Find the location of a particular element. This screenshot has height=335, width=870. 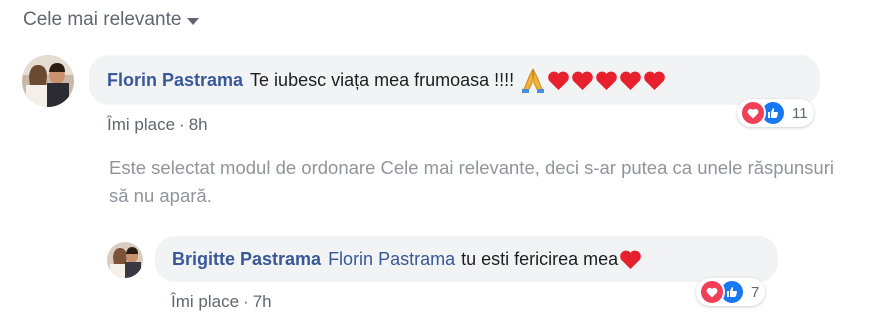

reply-time: 7h is located at coordinates (262, 301).